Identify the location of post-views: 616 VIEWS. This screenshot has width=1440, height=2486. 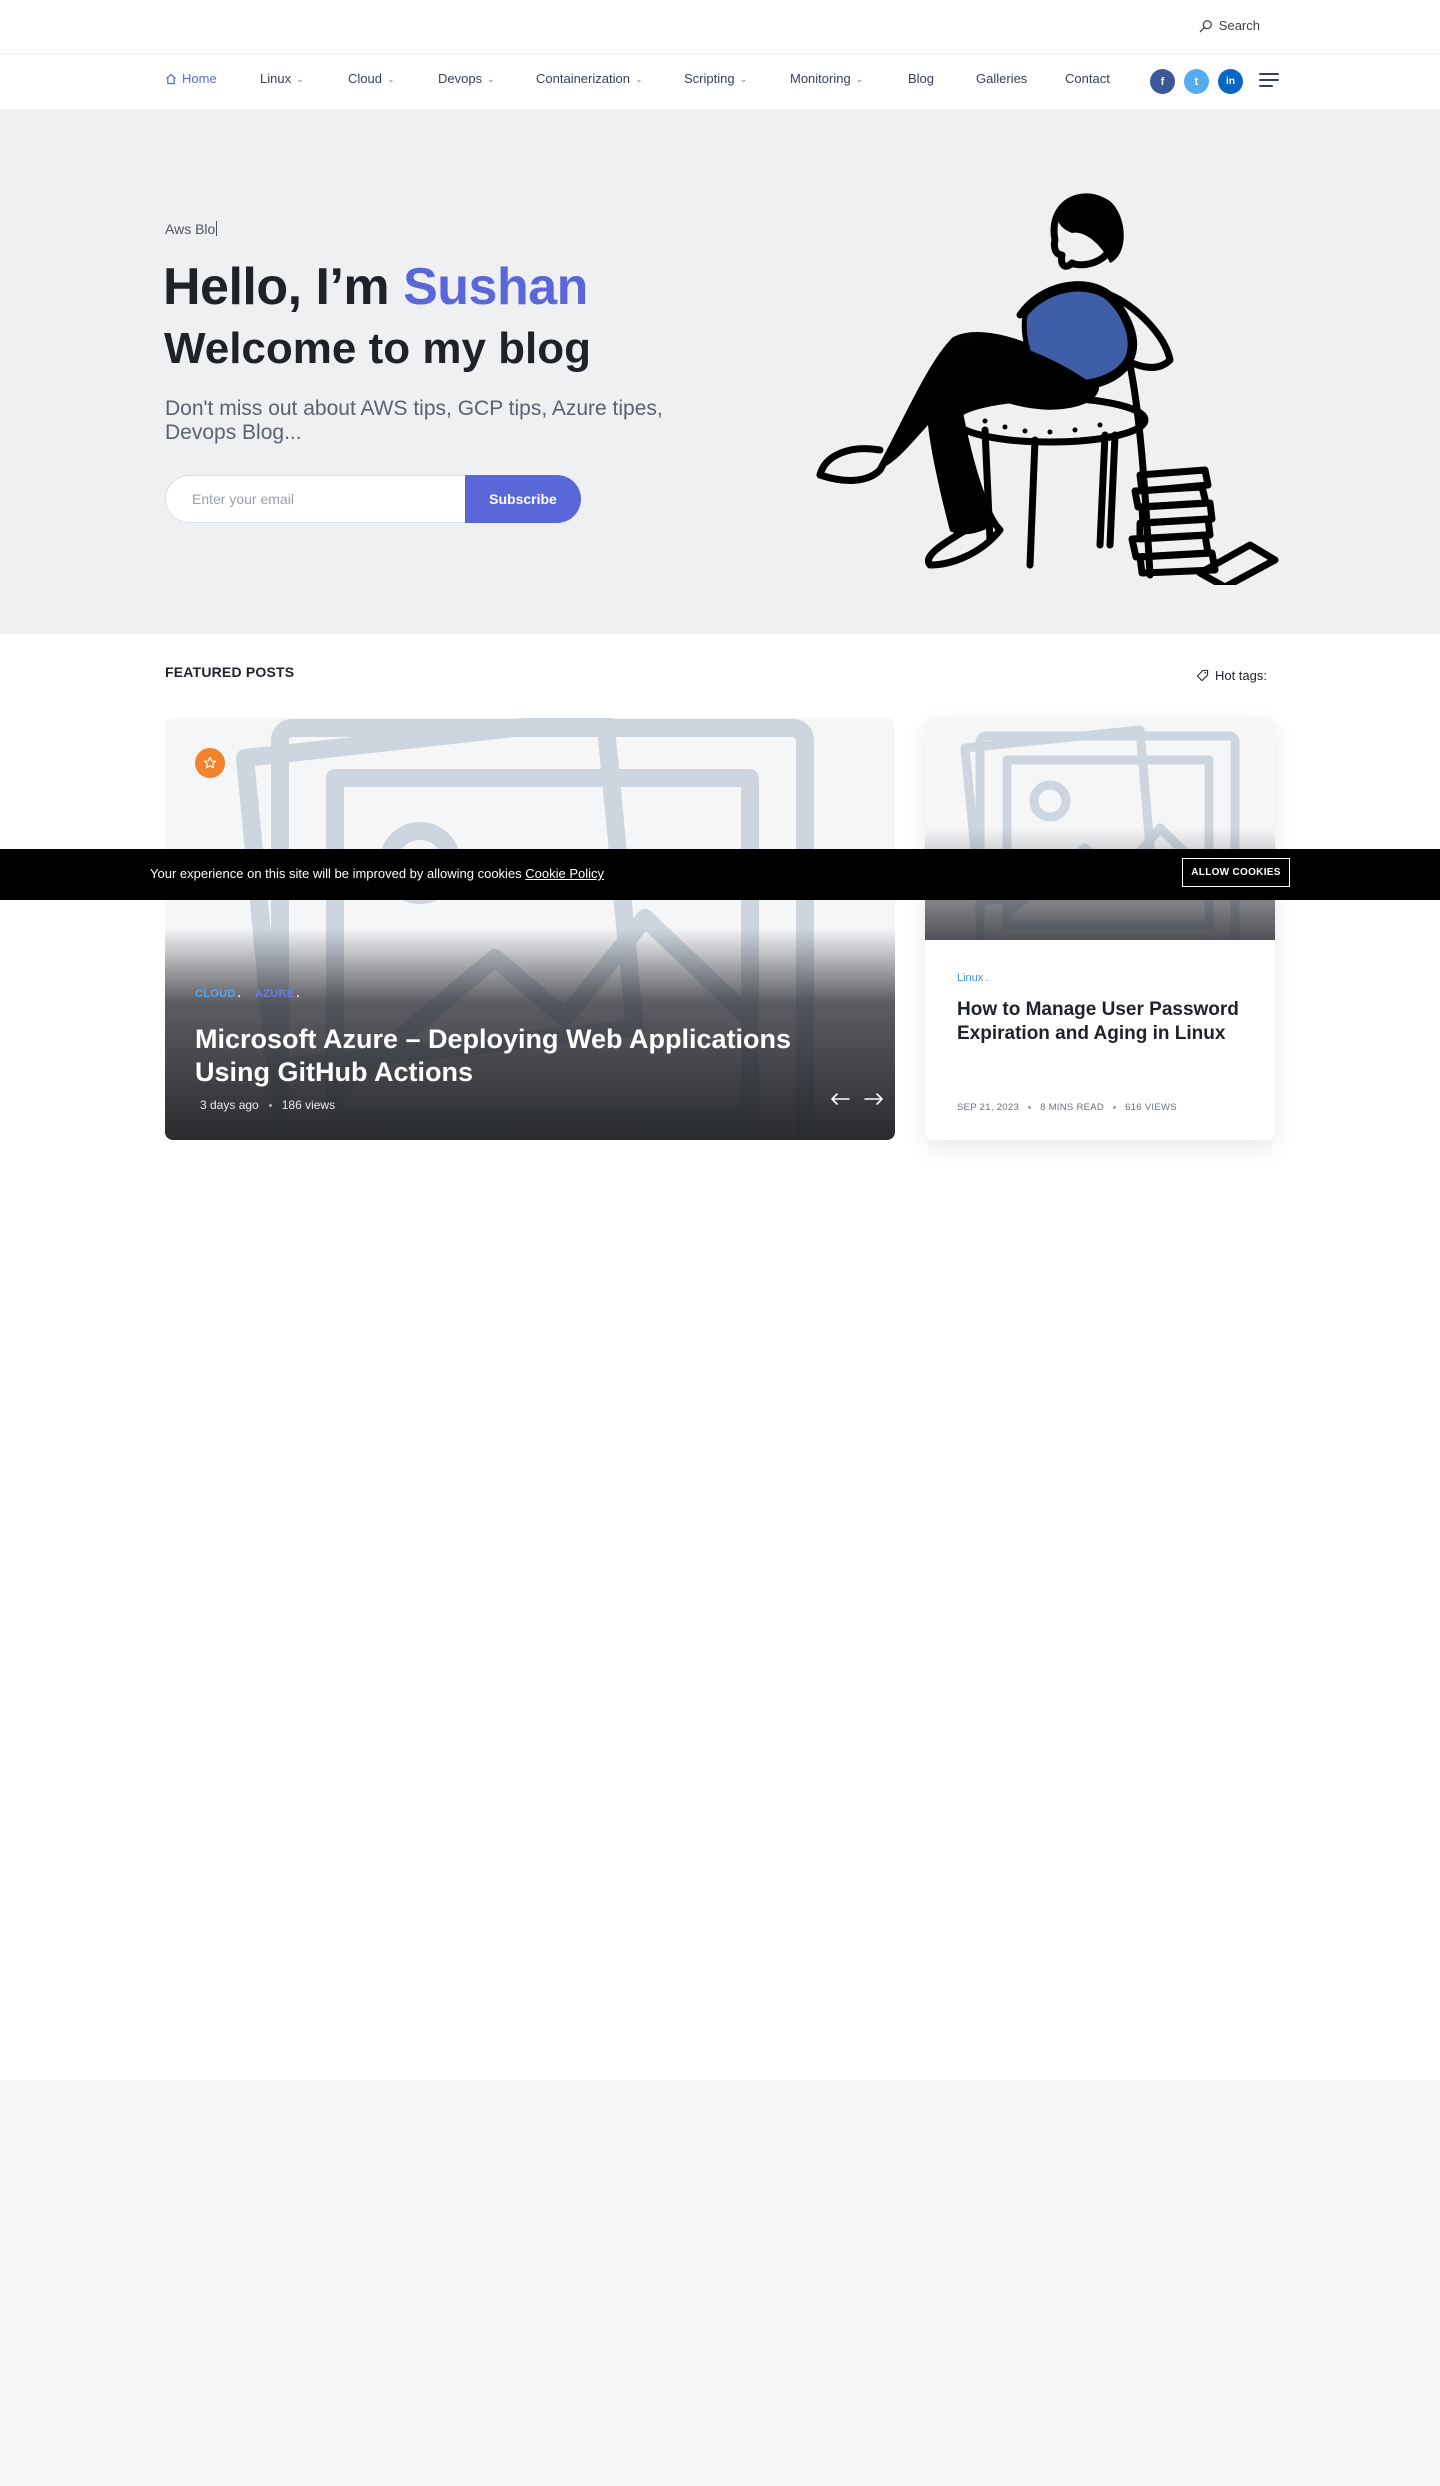
(1151, 1107).